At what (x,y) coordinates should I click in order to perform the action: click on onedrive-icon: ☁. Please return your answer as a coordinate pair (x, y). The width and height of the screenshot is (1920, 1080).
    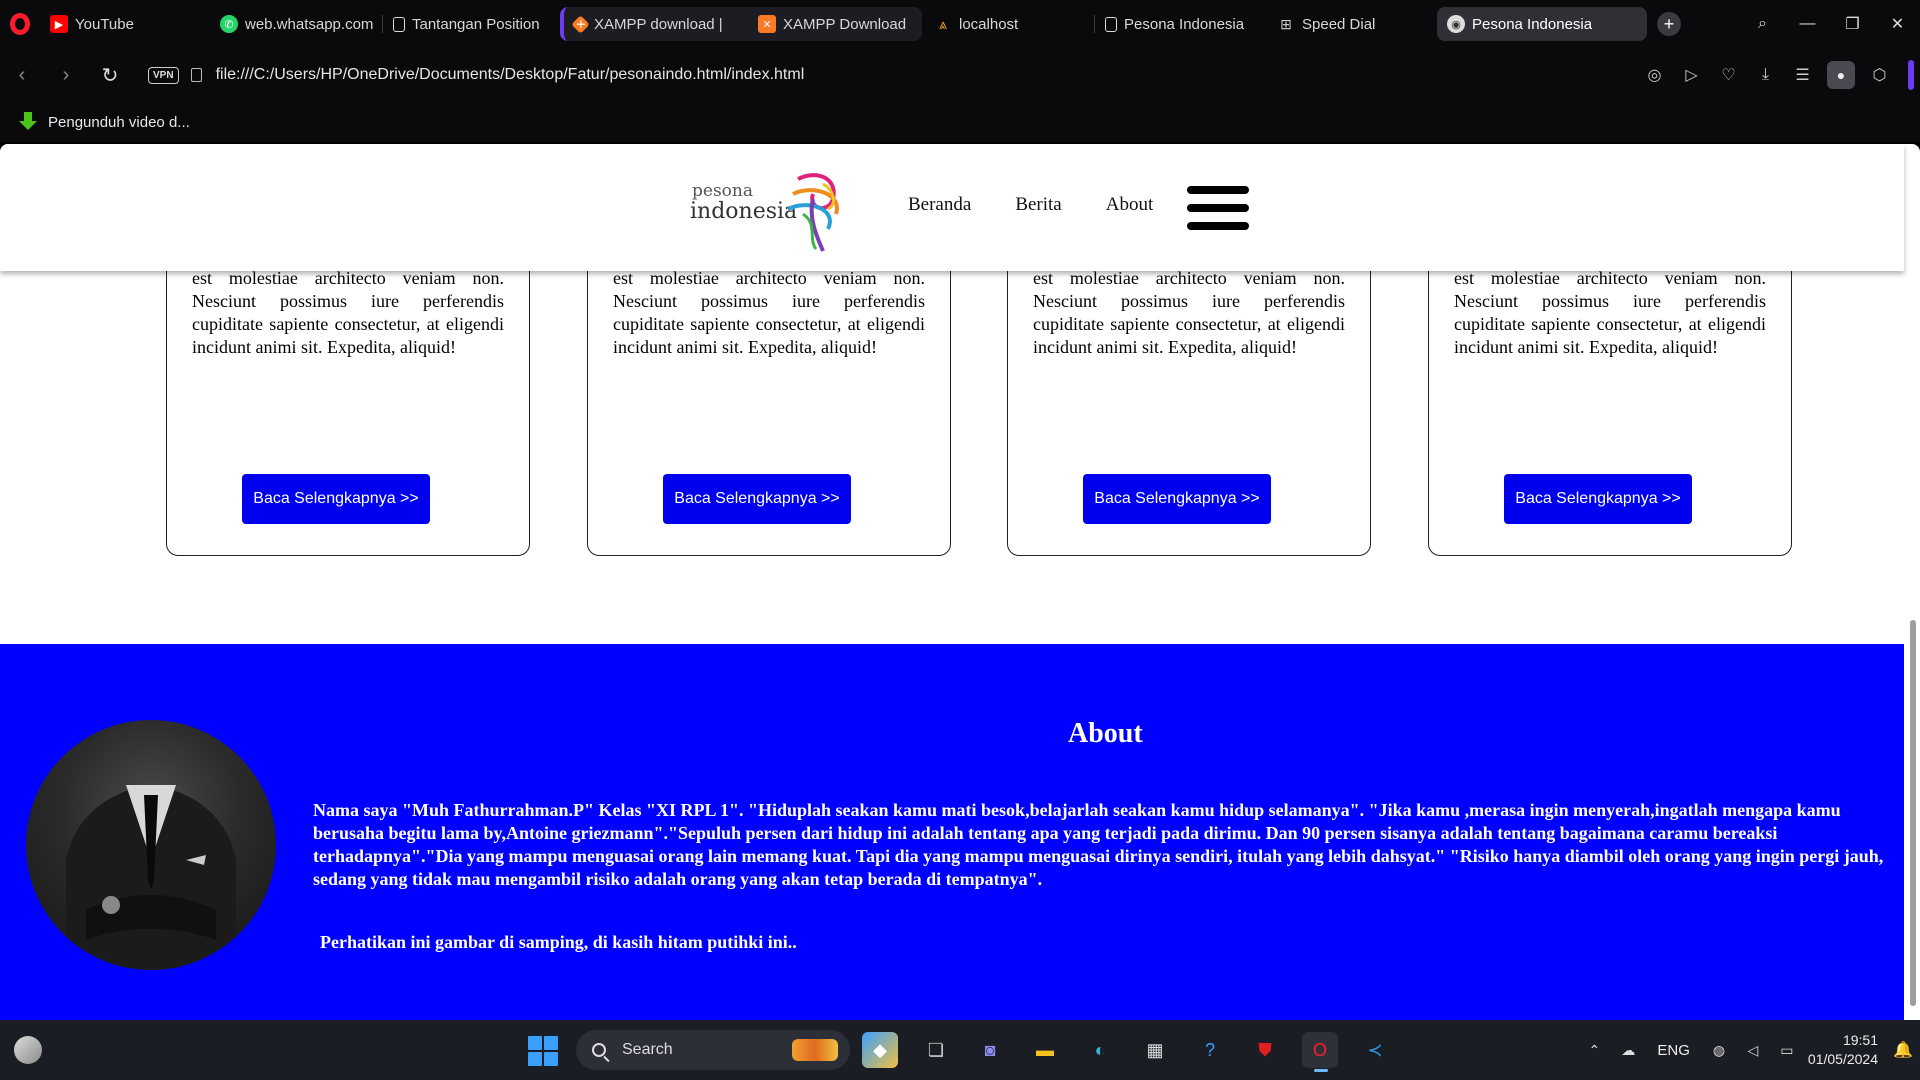
    Looking at the image, I should click on (1628, 1050).